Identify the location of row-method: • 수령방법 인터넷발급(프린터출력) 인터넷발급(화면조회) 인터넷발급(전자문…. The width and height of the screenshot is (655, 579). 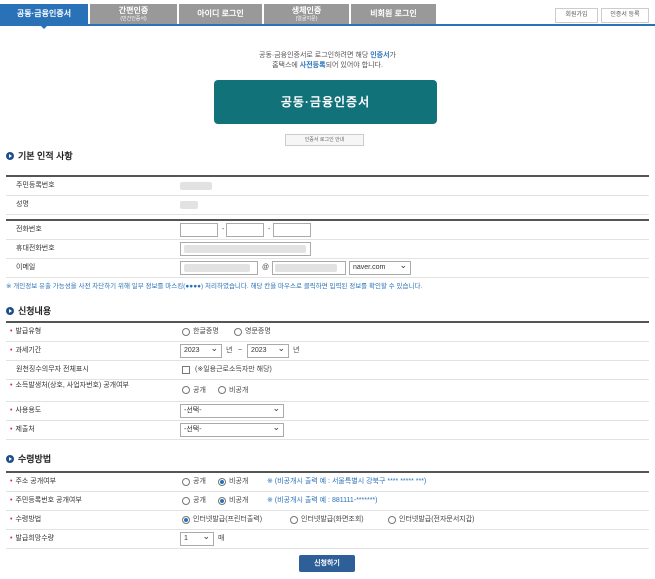
(327, 520).